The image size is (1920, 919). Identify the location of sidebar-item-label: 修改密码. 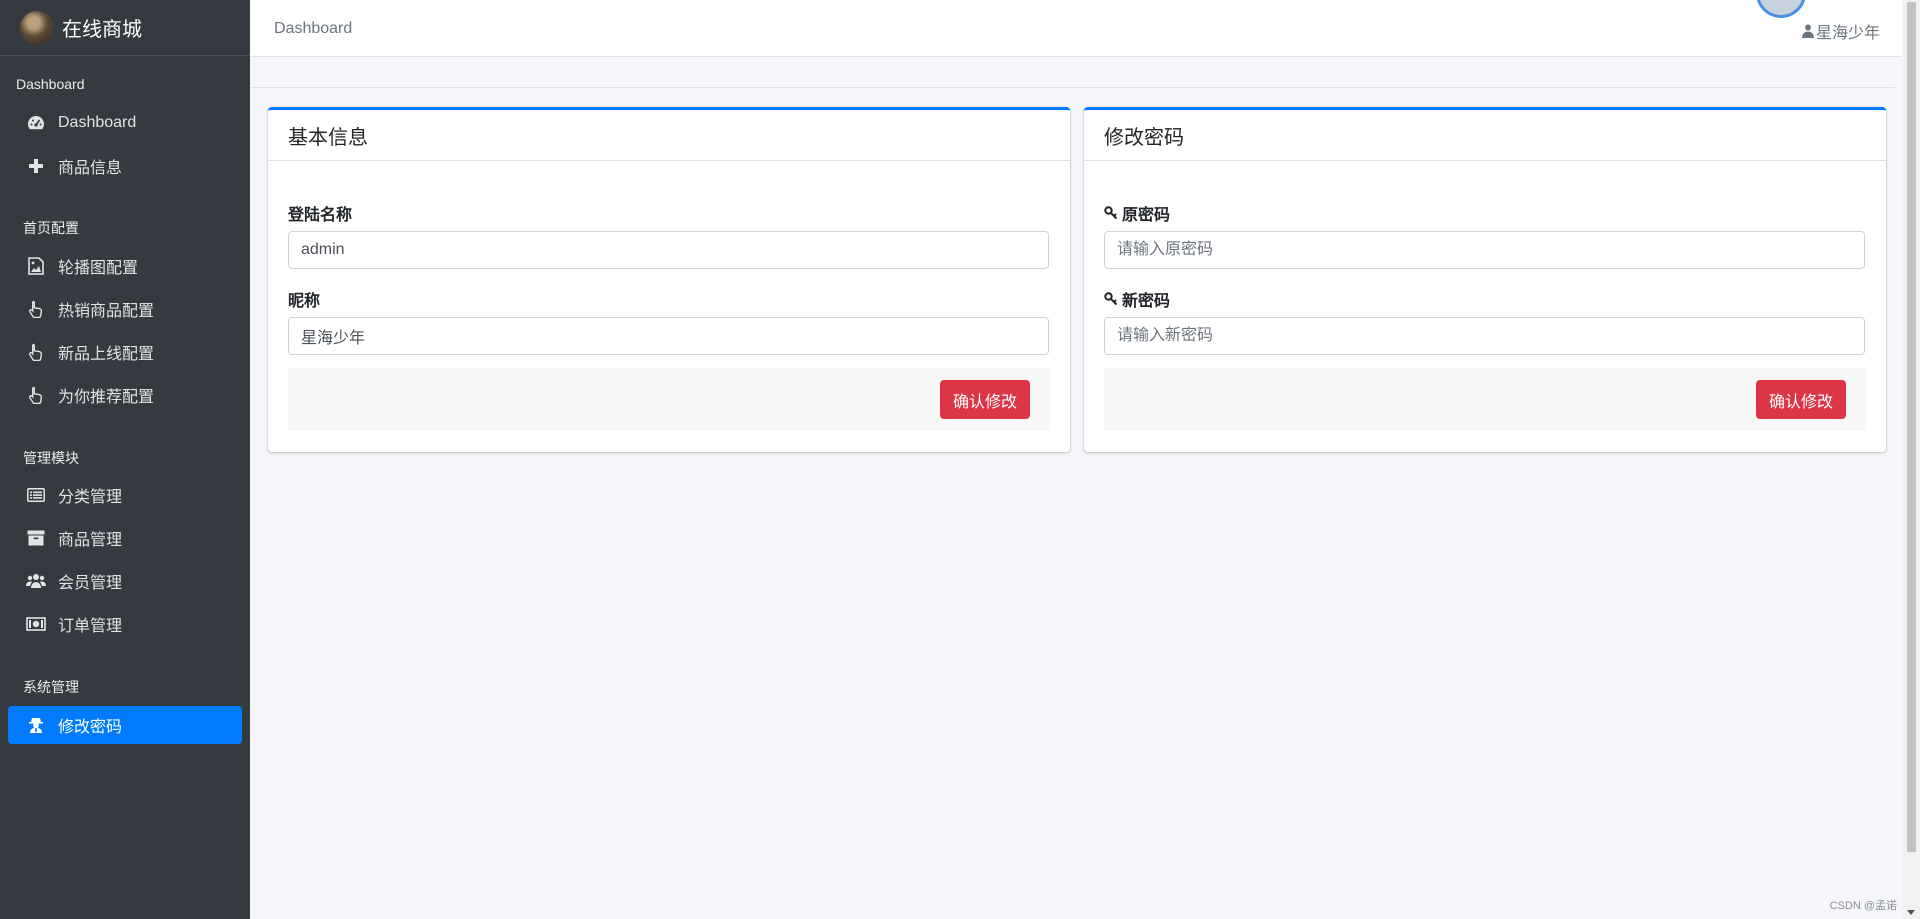
(90, 727).